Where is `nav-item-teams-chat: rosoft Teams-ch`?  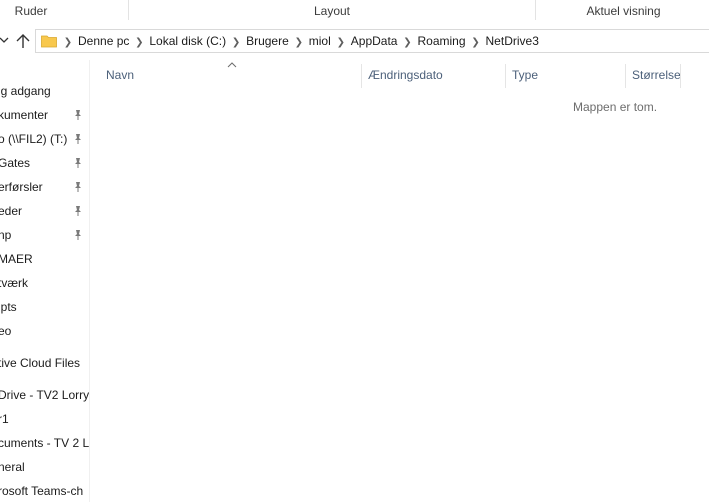
nav-item-teams-chat: rosoft Teams-ch is located at coordinates (41, 491).